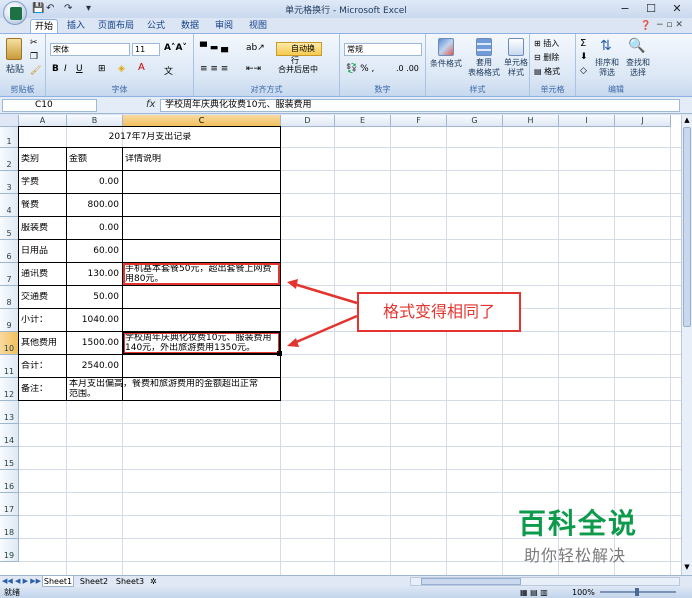  What do you see at coordinates (299, 53) in the screenshot?
I see `wrap-text-button: 自动换行` at bounding box center [299, 53].